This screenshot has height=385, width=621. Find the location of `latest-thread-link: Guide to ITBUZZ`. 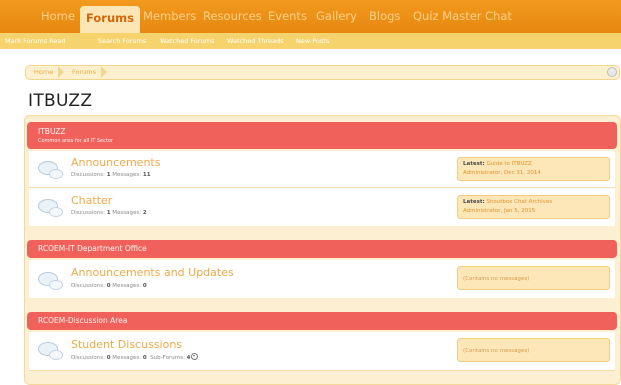

latest-thread-link: Guide to ITBUZZ is located at coordinates (508, 164).